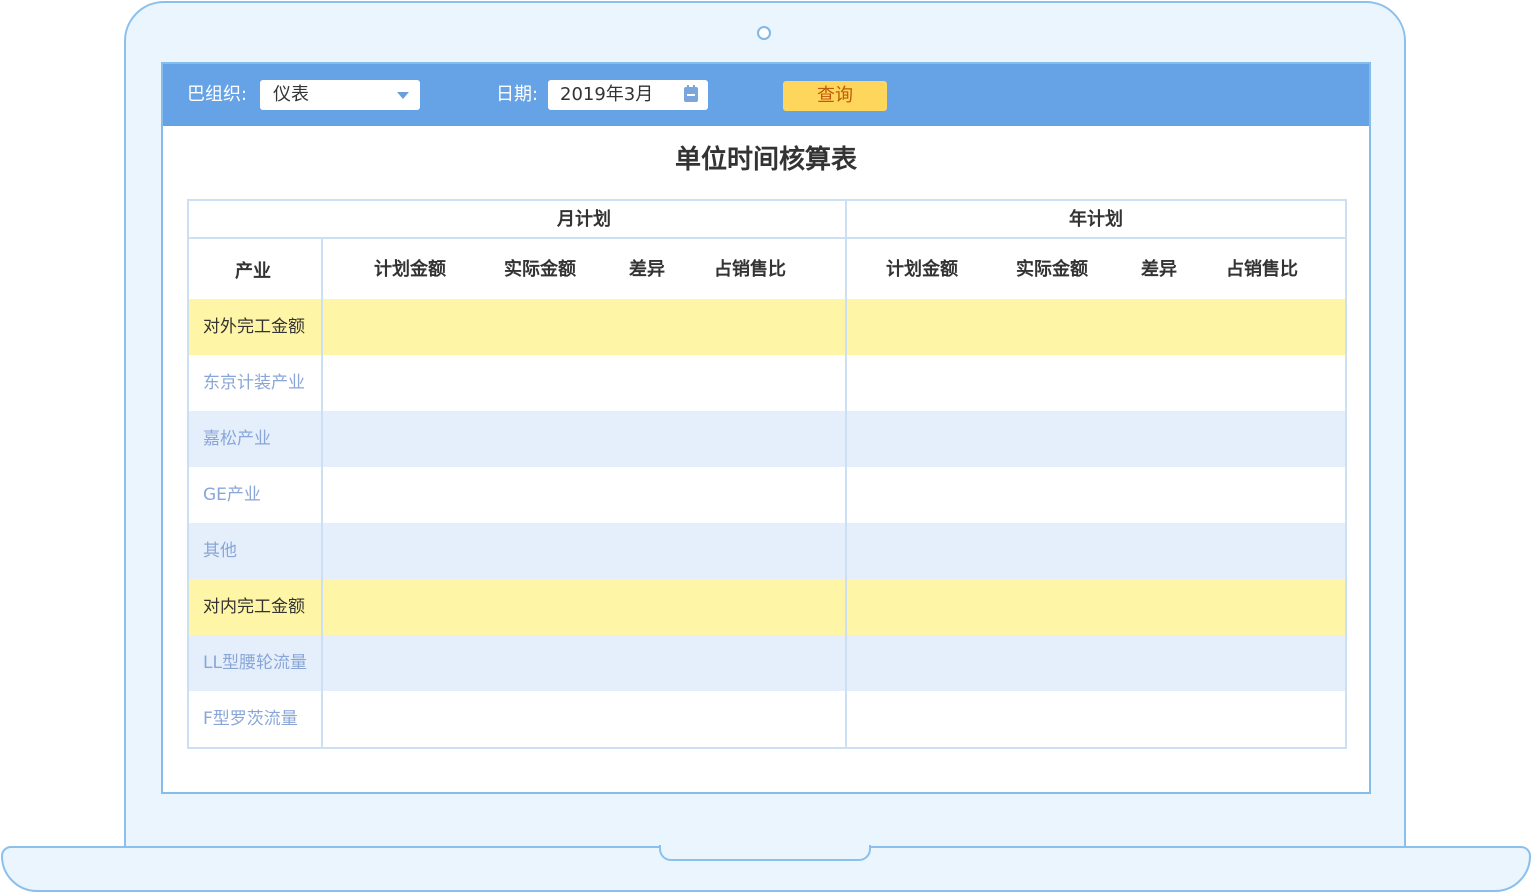 Image resolution: width=1532 pixels, height=894 pixels. What do you see at coordinates (322, 492) in the screenshot?
I see `industry-column-divider` at bounding box center [322, 492].